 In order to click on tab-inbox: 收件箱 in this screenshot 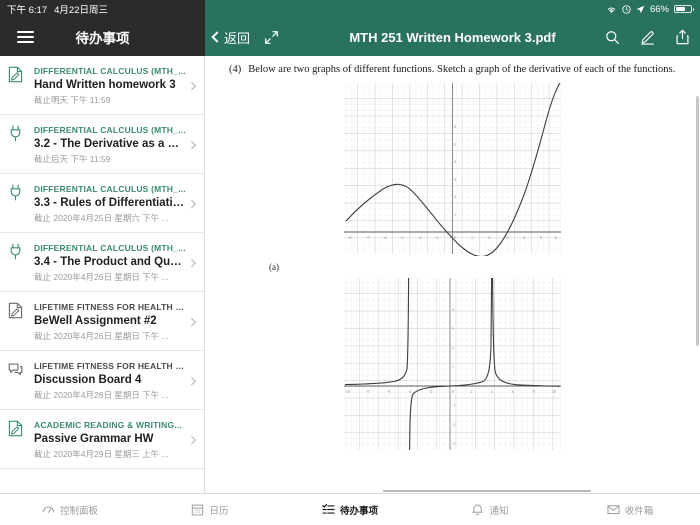, I will do `click(630, 510)`.